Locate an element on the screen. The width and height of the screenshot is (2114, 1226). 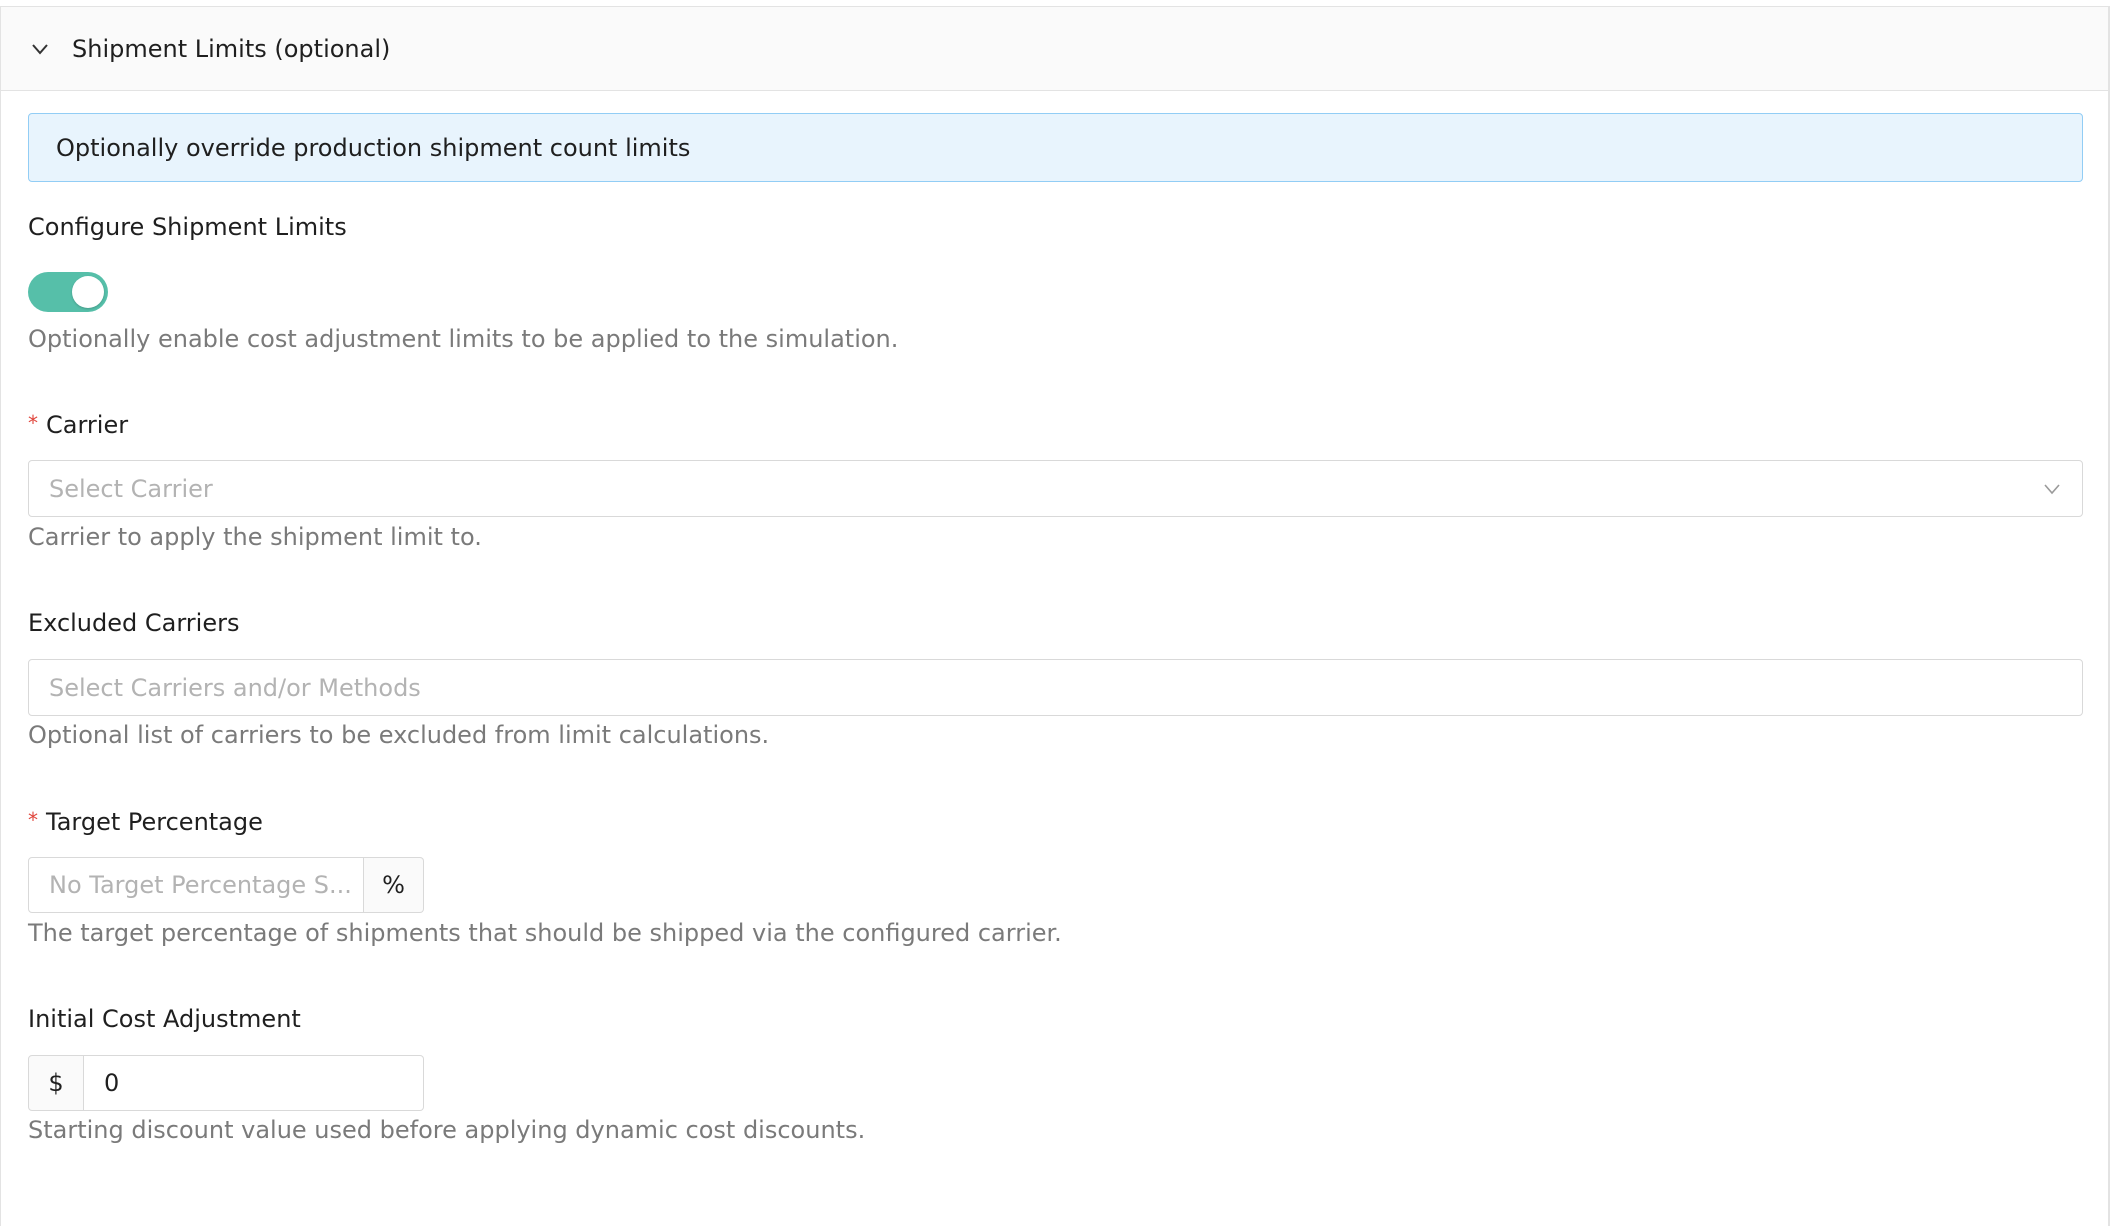
target-percentage-label: * Target Percentage is located at coordinates (145, 822).